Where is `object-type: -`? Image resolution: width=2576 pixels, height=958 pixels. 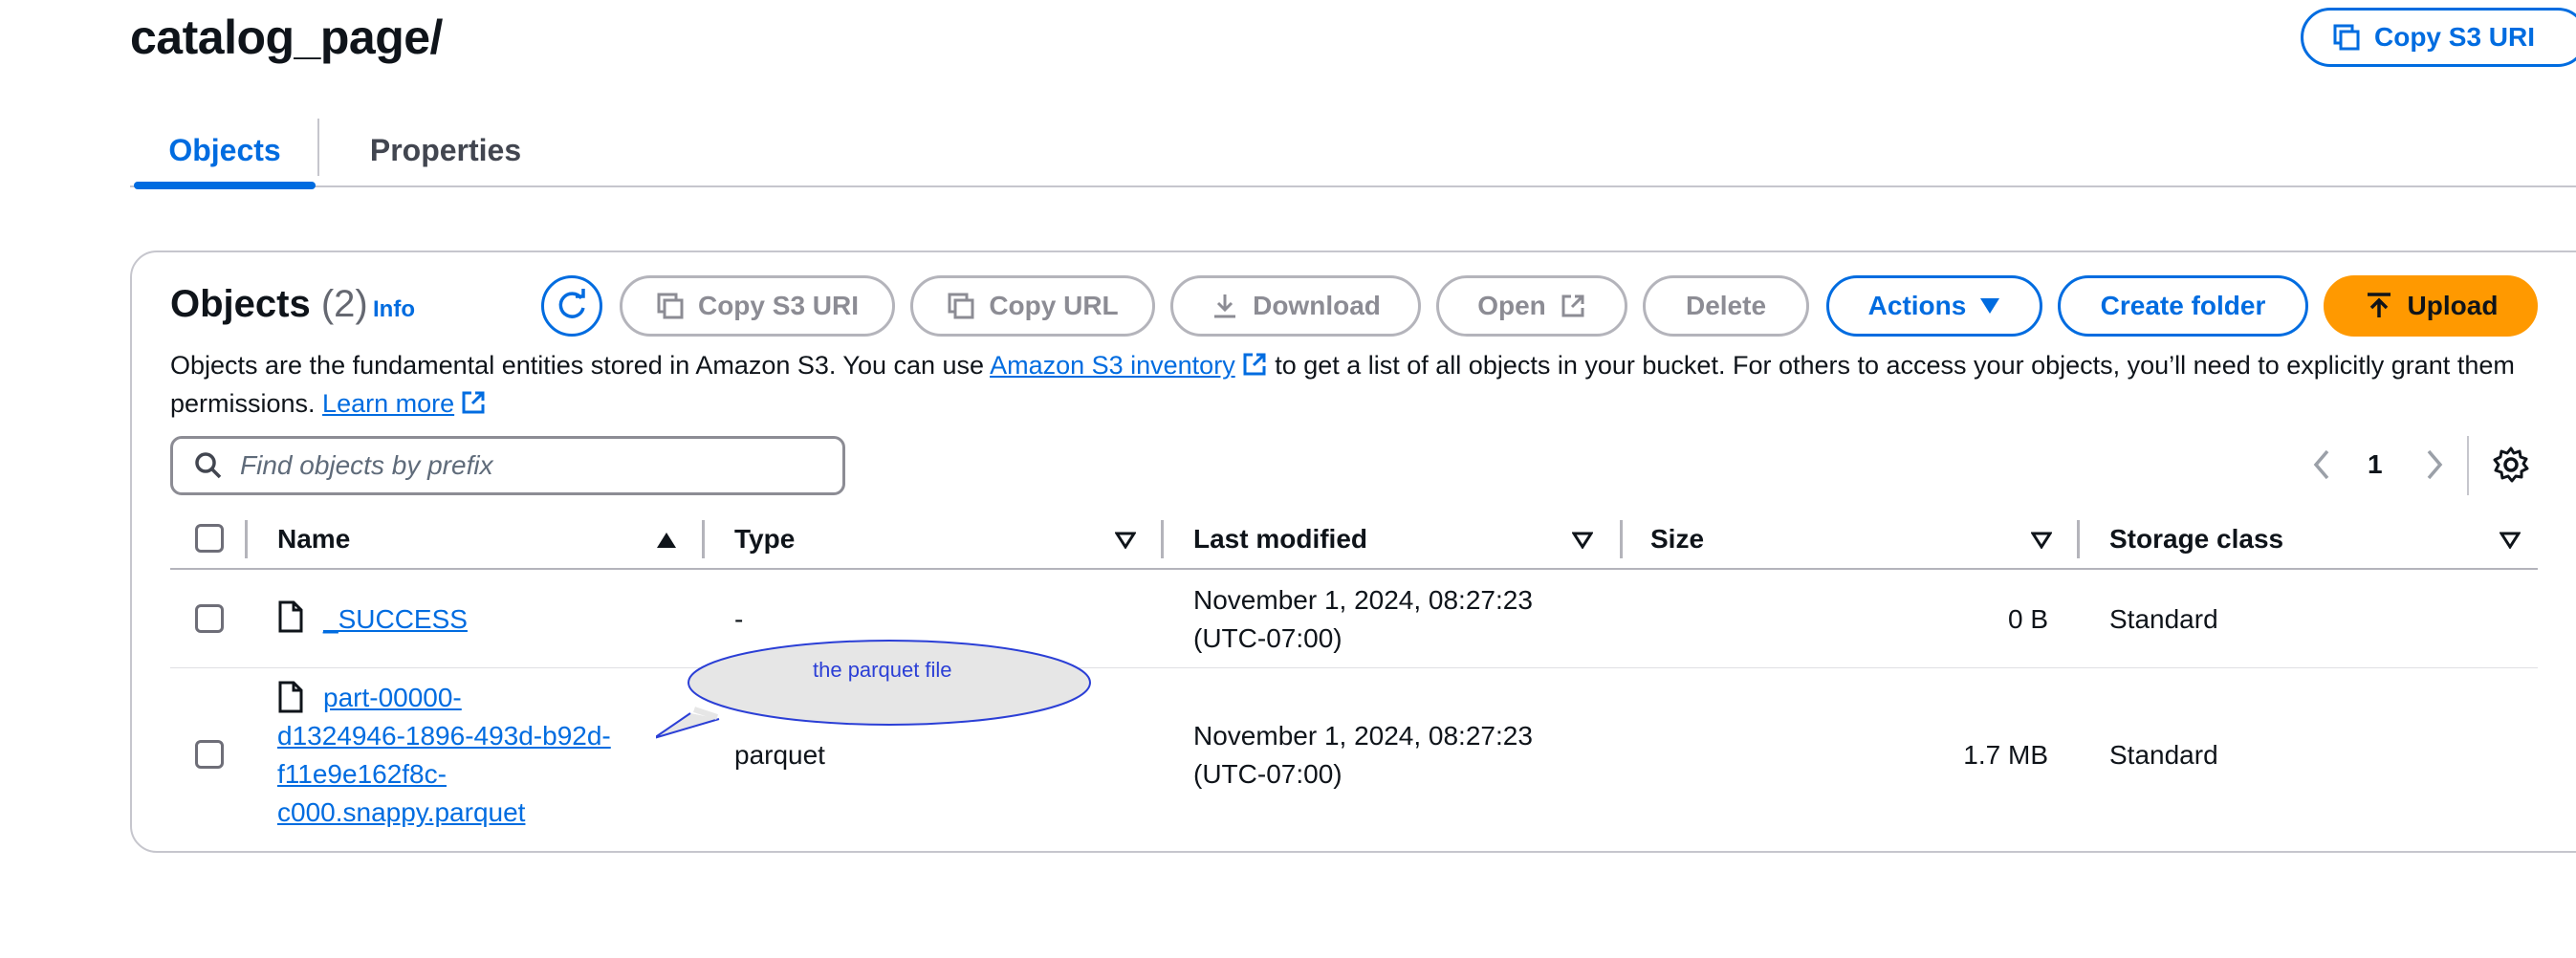 object-type: - is located at coordinates (739, 619).